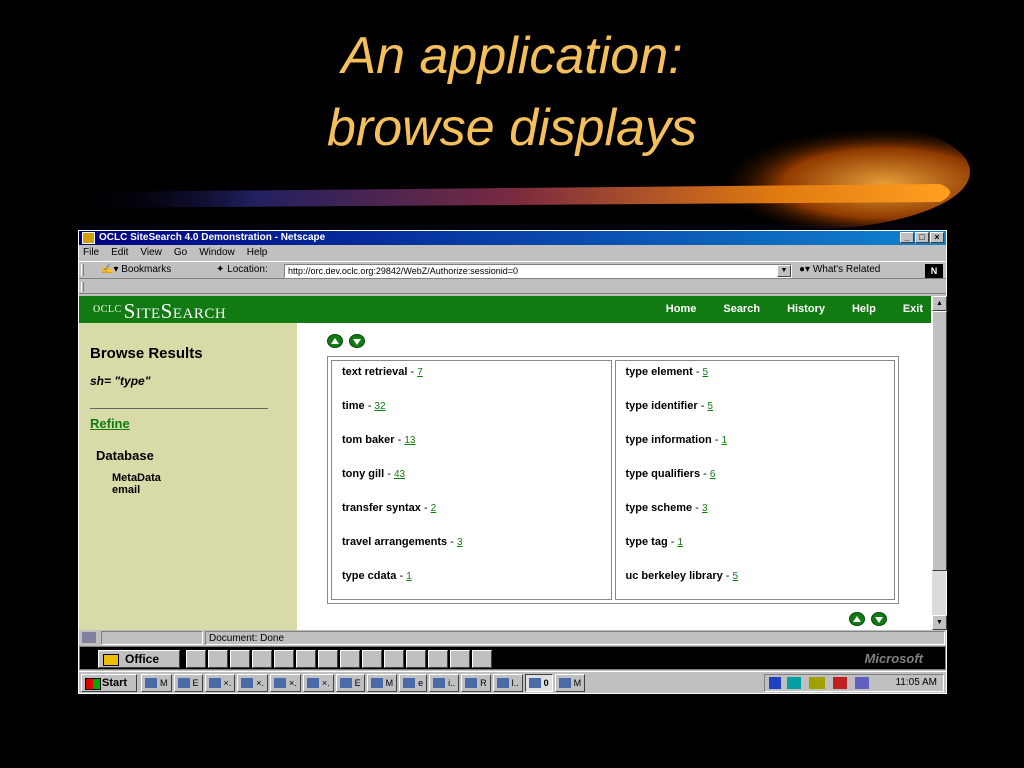  What do you see at coordinates (109, 683) in the screenshot?
I see `start-button: Start` at bounding box center [109, 683].